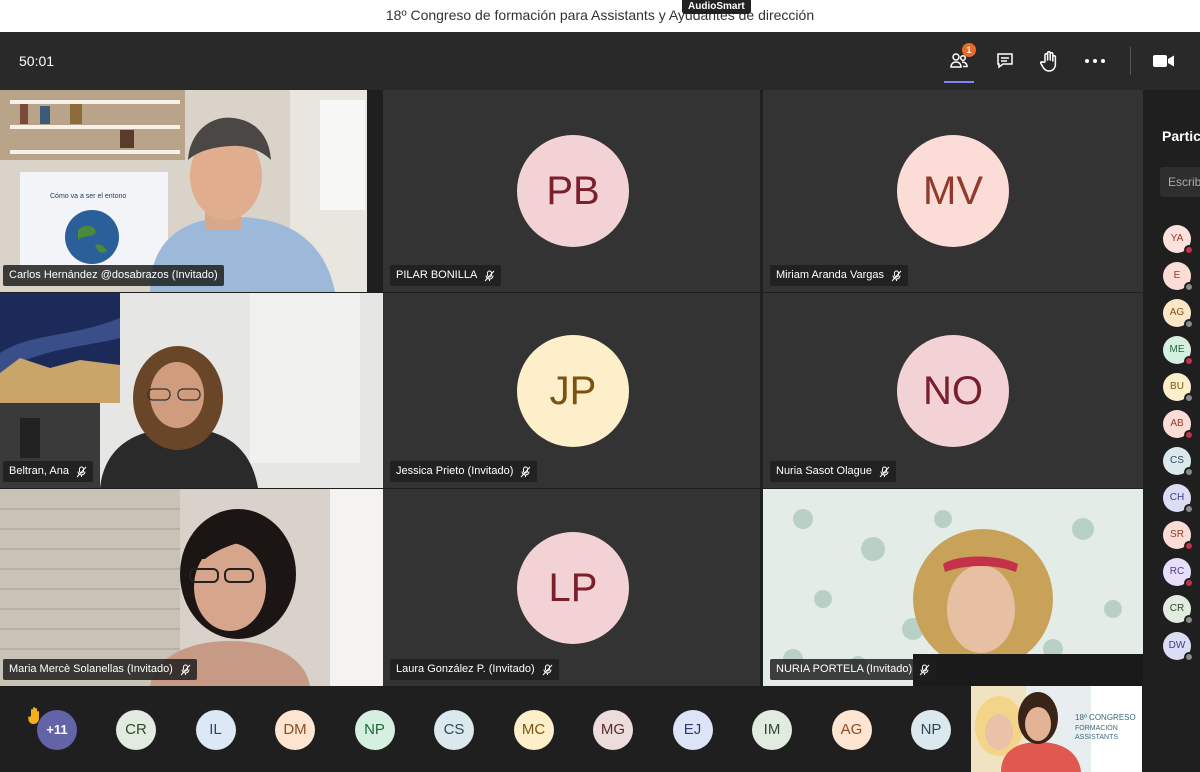  I want to click on video-tile-beltran: Beltran, Ana, so click(191, 390).